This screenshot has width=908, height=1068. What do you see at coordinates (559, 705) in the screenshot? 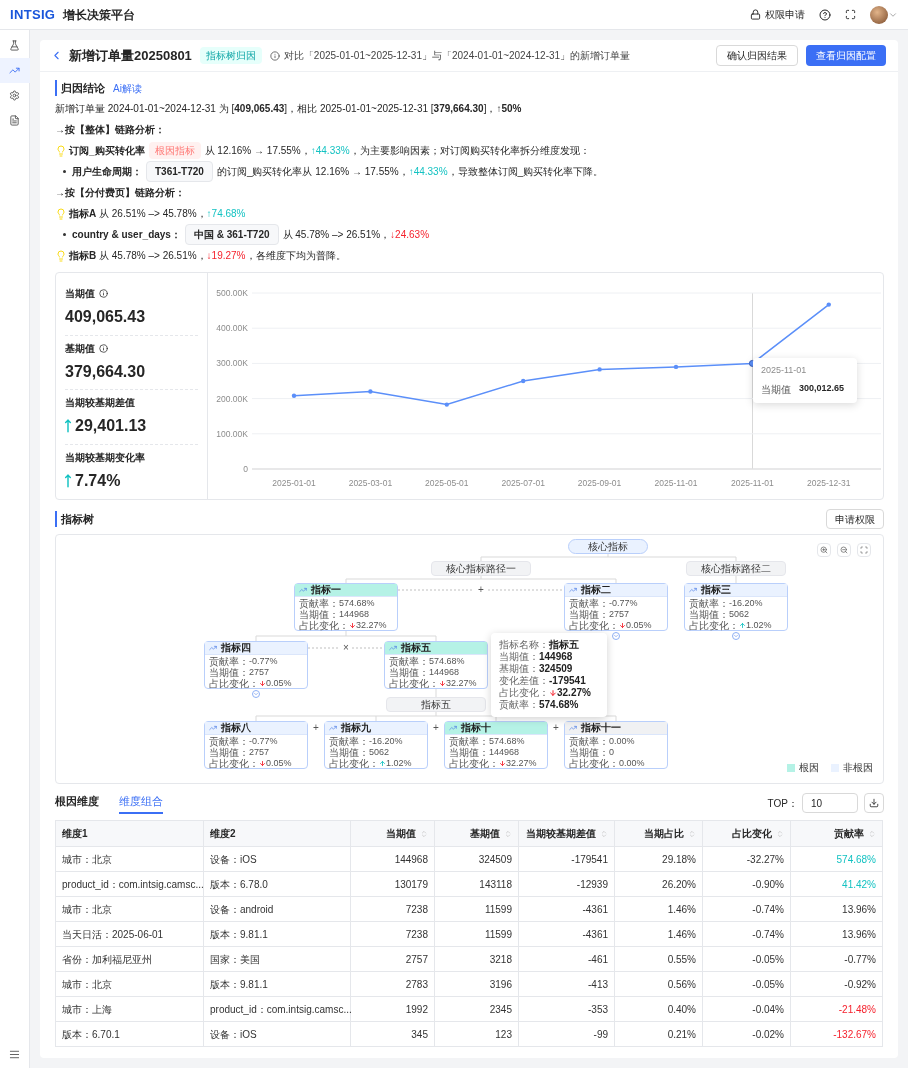
I see `tooltip-value: 574.68%` at bounding box center [559, 705].